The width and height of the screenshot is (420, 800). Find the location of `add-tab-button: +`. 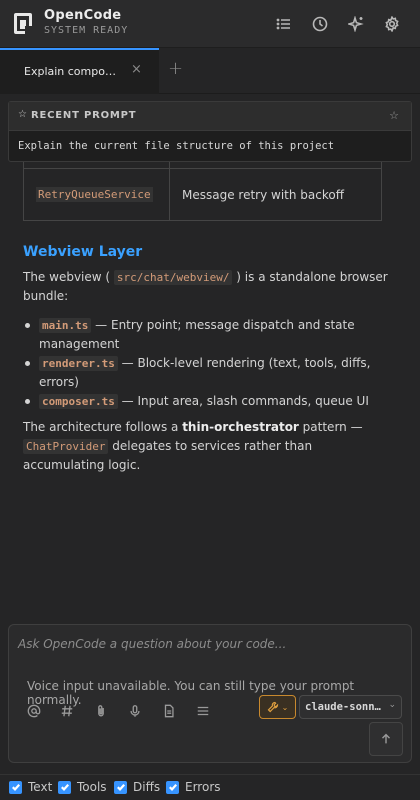

add-tab-button: + is located at coordinates (175, 68).